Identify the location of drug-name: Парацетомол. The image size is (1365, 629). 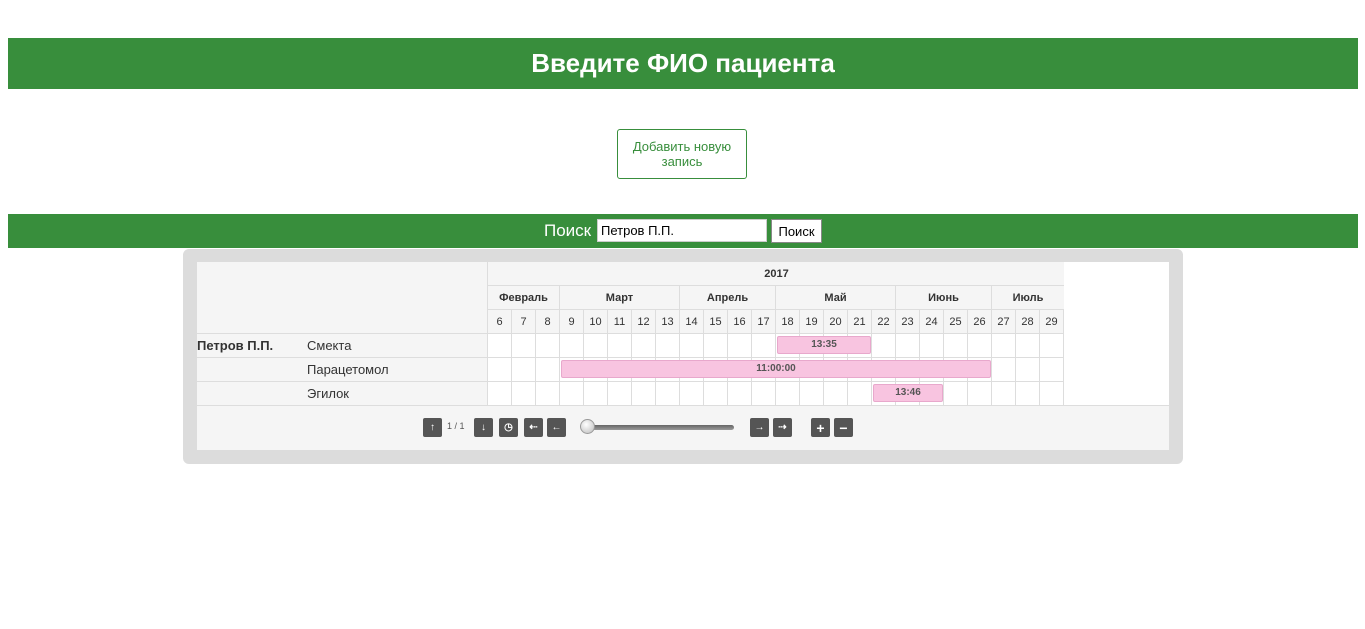
(348, 369).